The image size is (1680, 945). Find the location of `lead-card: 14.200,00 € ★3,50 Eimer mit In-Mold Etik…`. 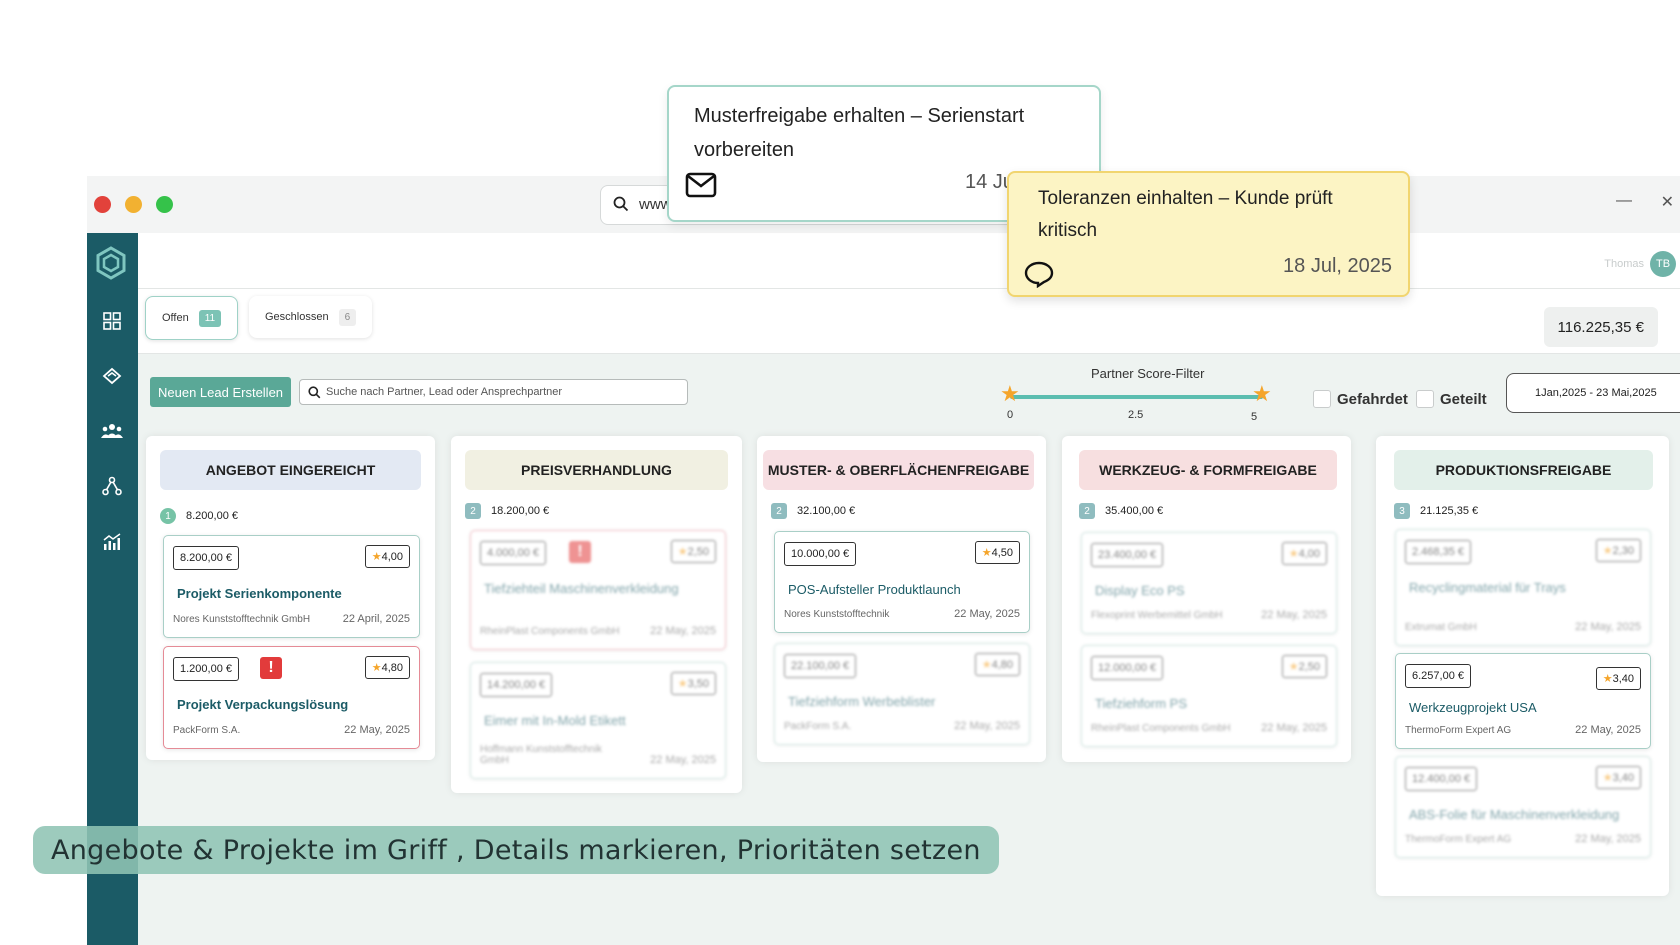

lead-card: 14.200,00 € ★3,50 Eimer mit In-Mold Etik… is located at coordinates (598, 720).